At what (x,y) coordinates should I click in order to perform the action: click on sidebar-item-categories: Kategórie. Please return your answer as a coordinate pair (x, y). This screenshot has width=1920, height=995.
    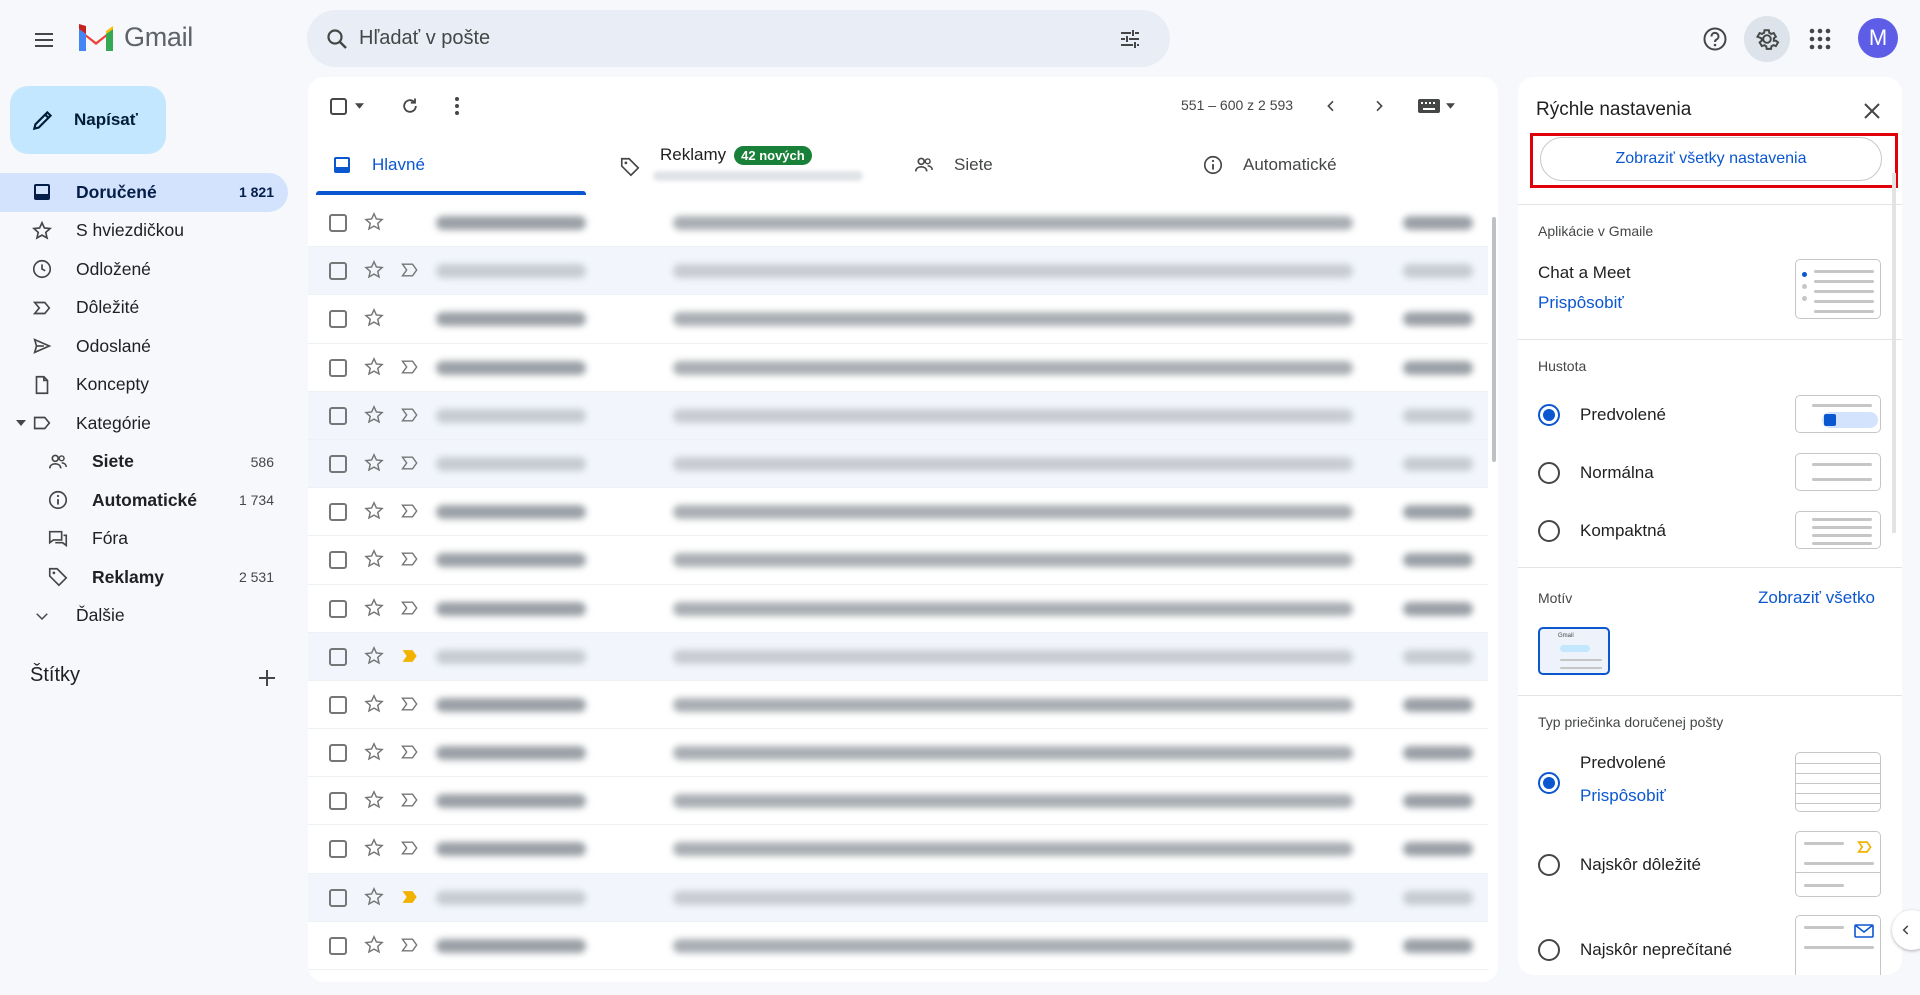
    Looking at the image, I should click on (144, 423).